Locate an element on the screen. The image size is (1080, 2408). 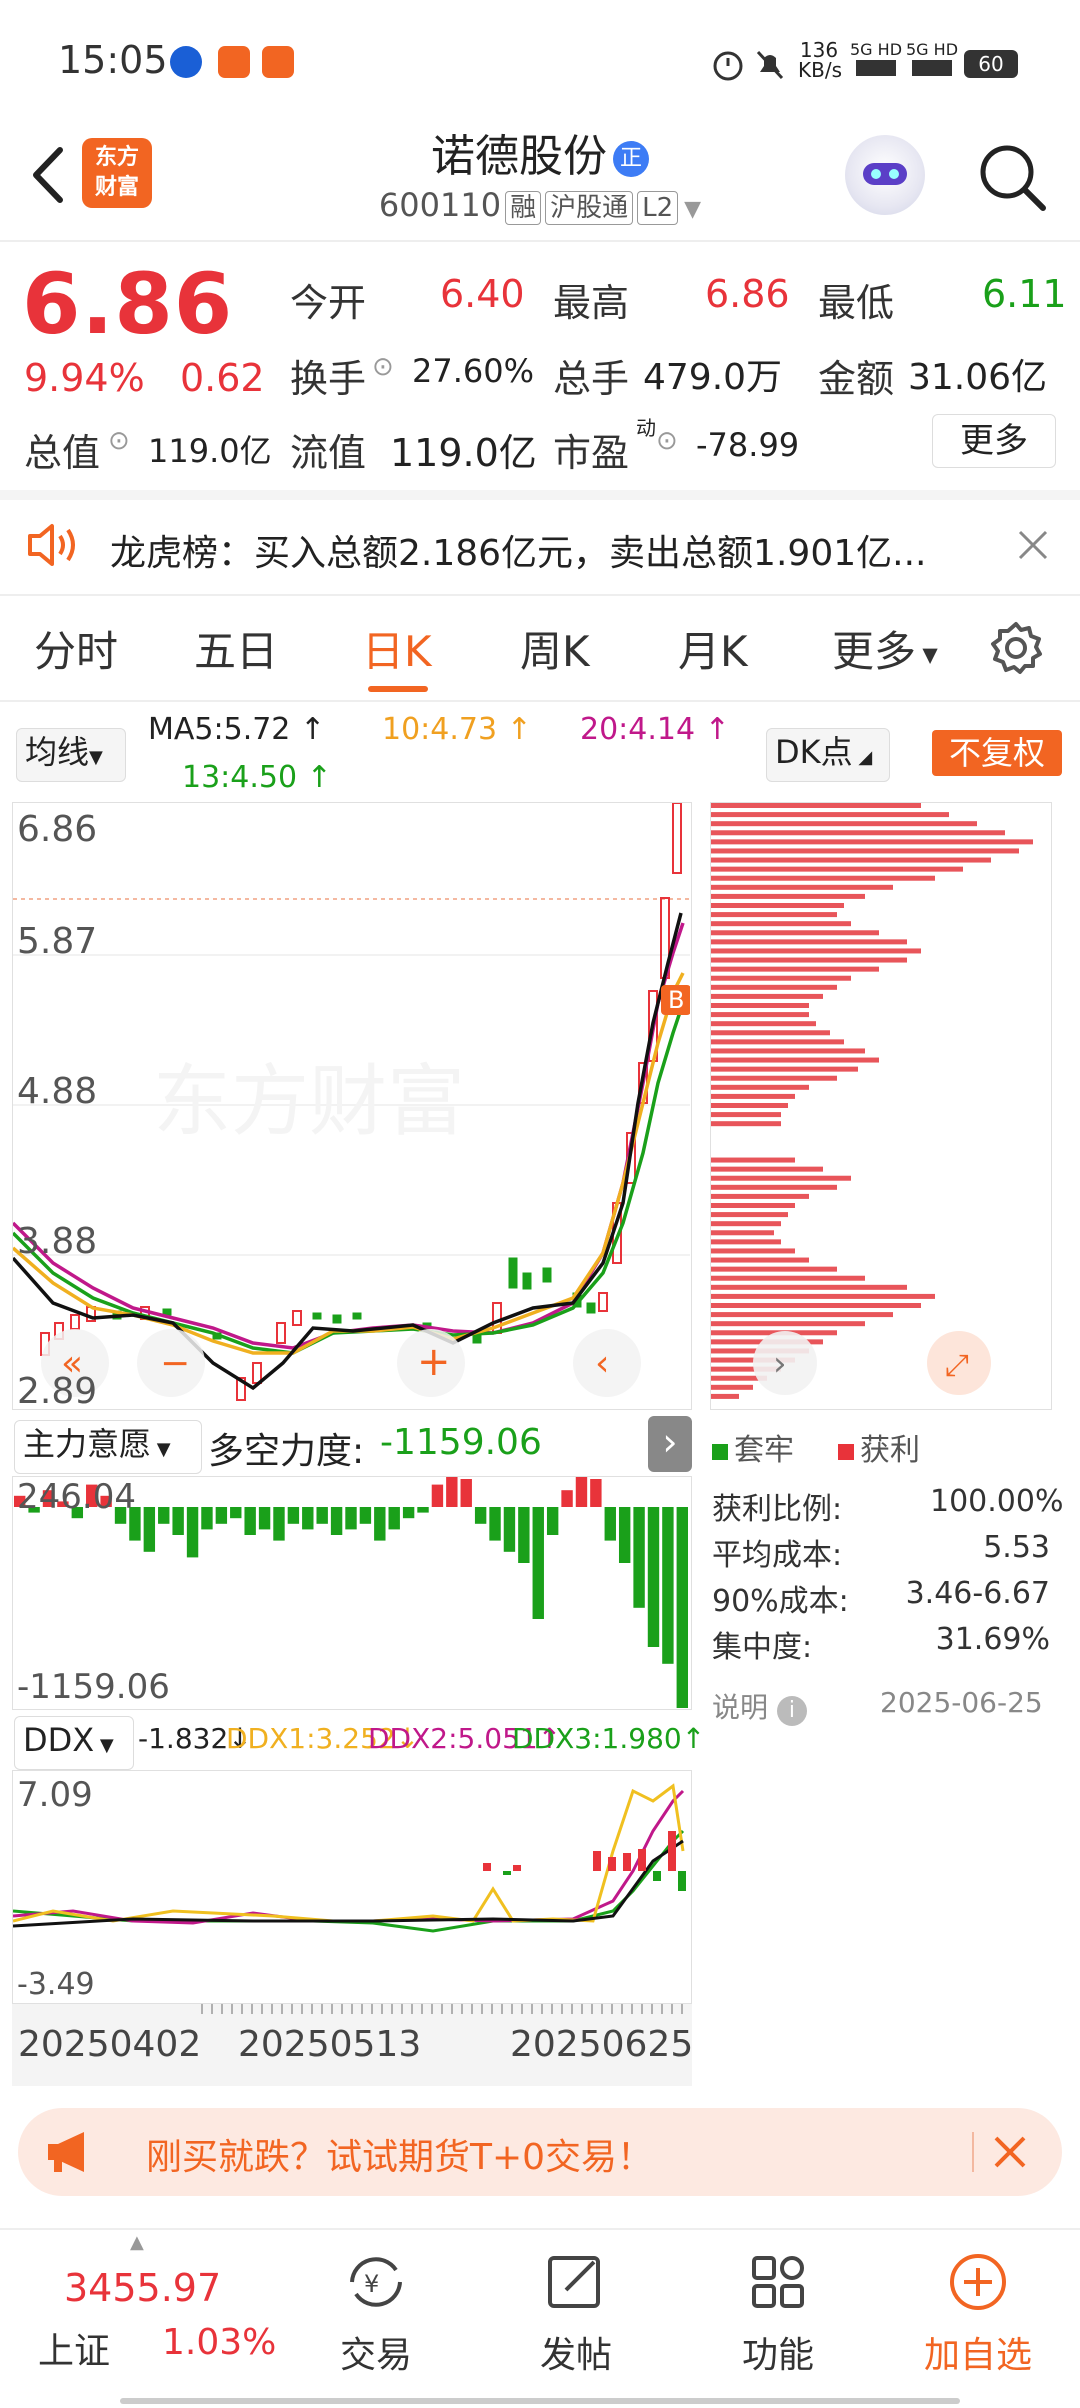
cost90-label: 90%成本: is located at coordinates (780, 1601).